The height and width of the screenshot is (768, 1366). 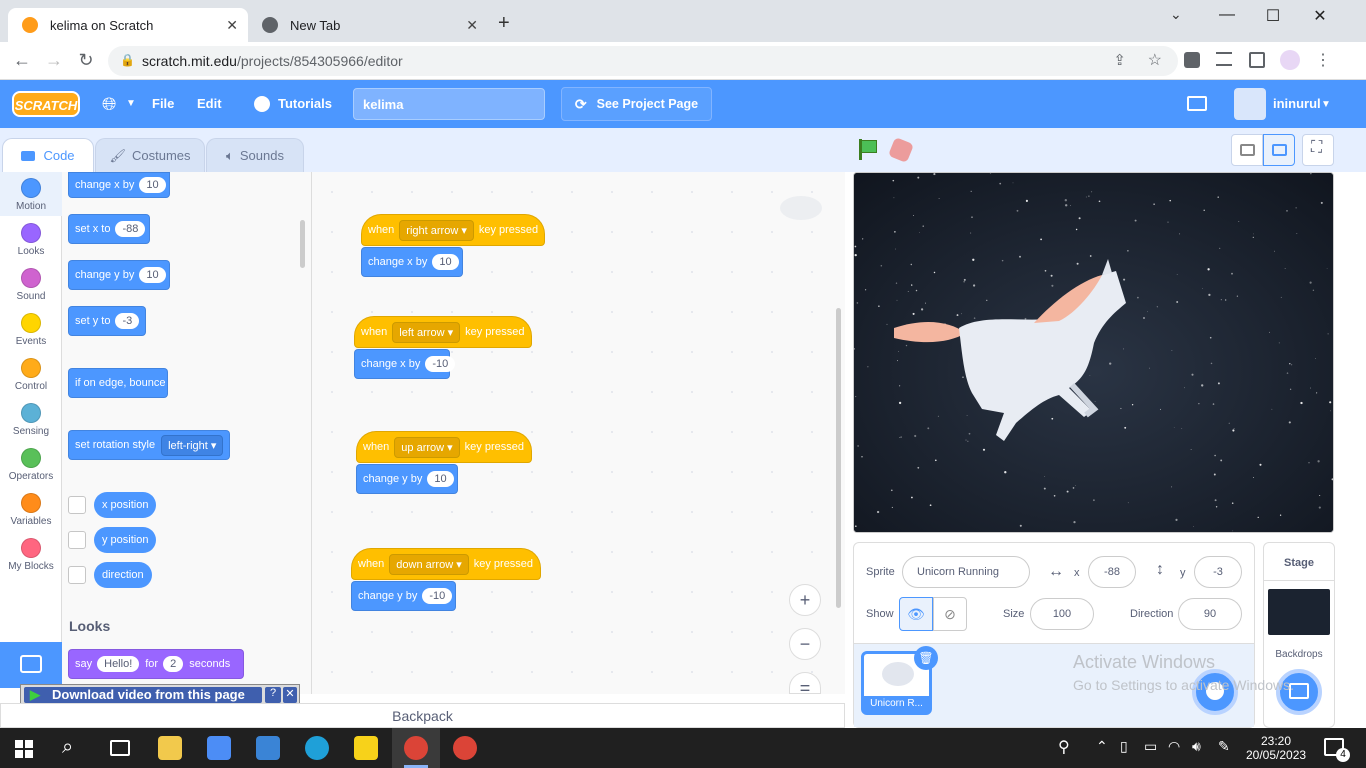 I want to click on reporter-x-position: x position, so click(x=125, y=505).